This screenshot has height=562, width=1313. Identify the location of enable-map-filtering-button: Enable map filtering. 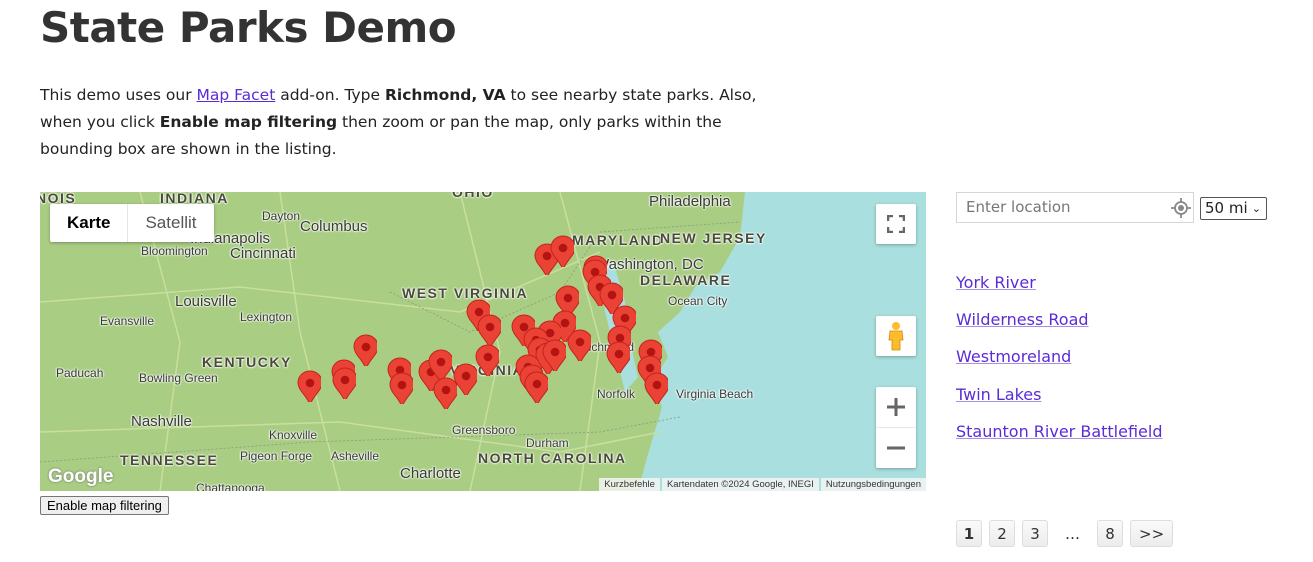
(104, 505).